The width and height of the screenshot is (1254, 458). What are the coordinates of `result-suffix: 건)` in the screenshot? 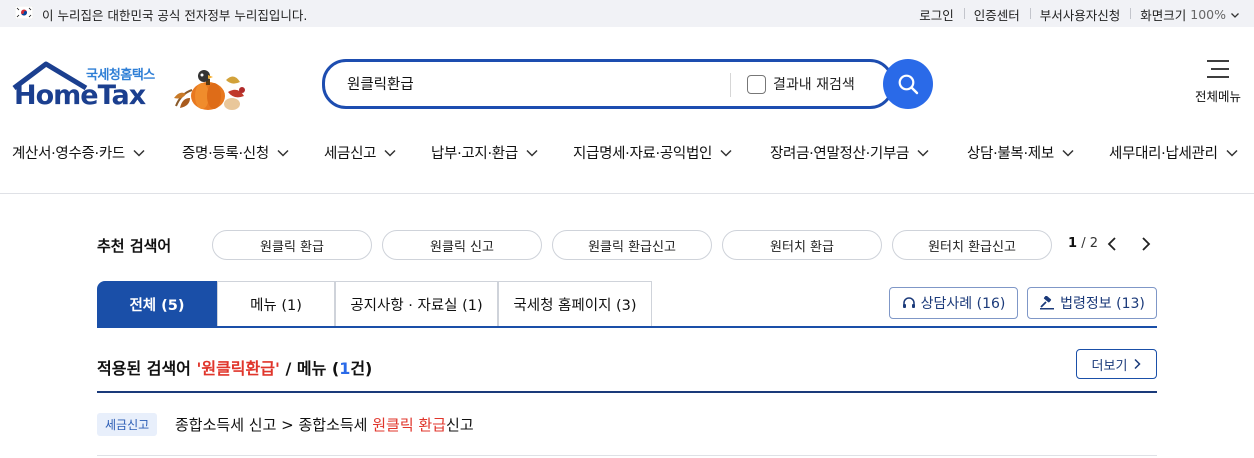 It's located at (361, 368).